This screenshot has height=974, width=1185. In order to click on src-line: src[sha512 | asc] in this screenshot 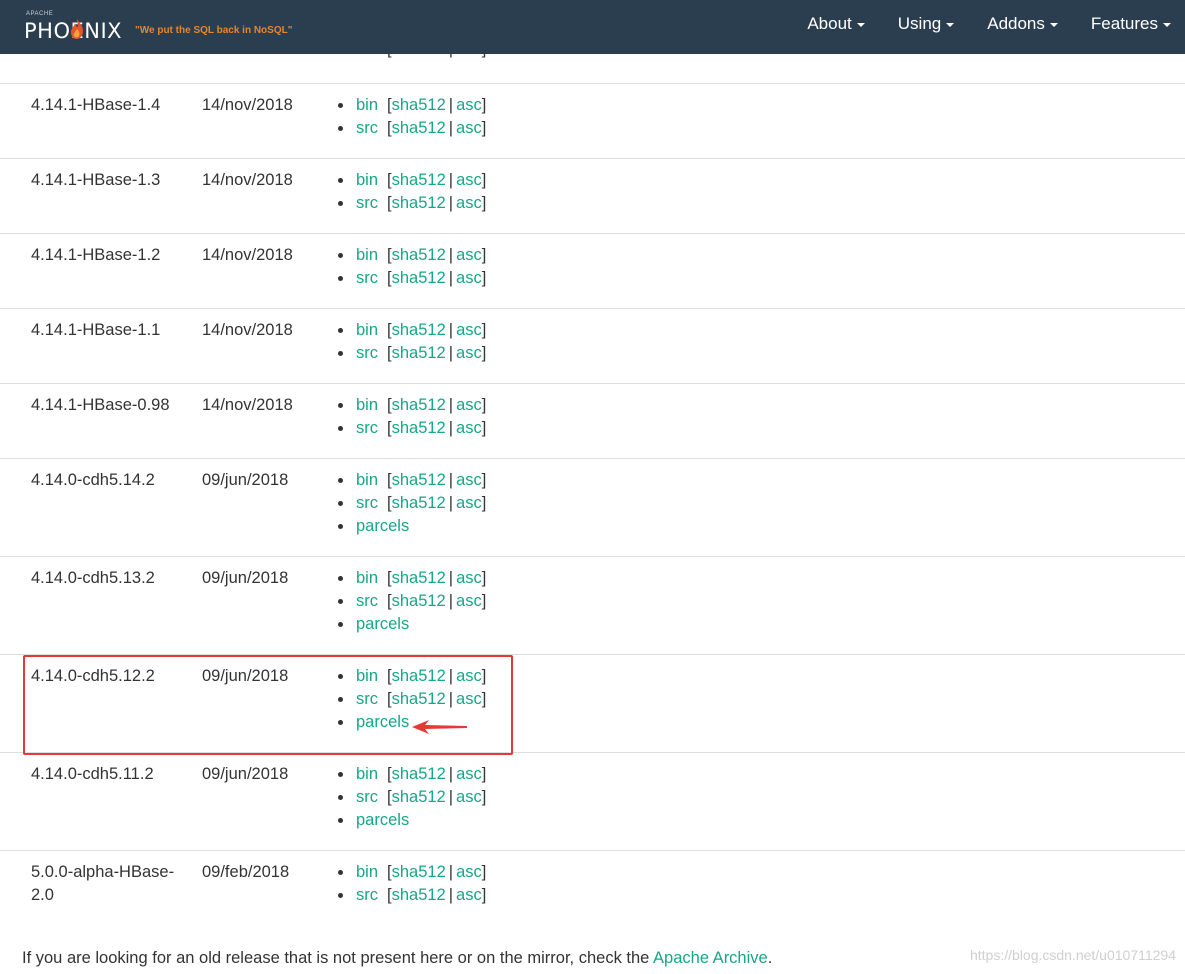, I will do `click(412, 278)`.